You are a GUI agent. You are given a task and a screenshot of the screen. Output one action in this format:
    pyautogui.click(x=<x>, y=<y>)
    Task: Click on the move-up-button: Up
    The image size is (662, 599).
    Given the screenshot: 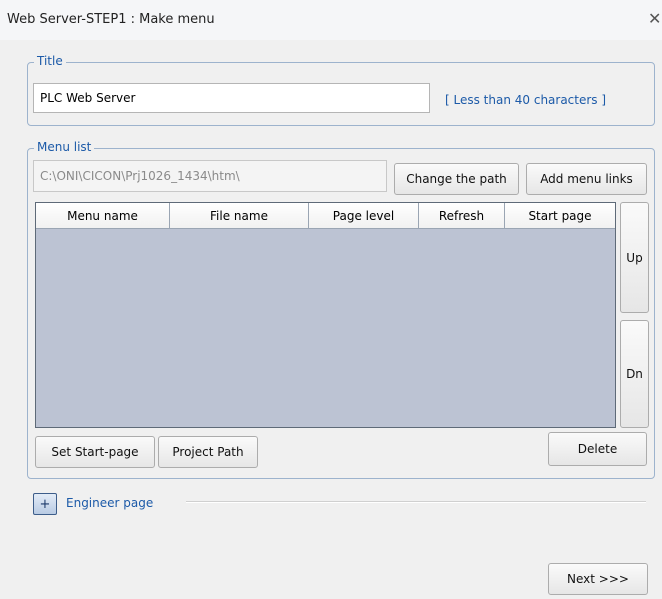 What is the action you would take?
    pyautogui.click(x=634, y=257)
    